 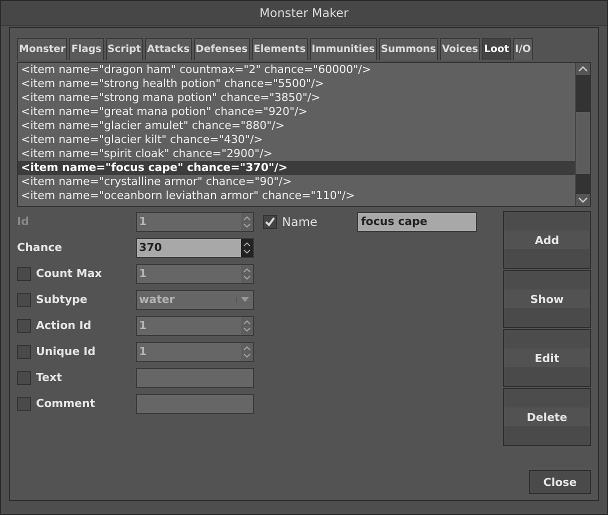 I want to click on window-title: Monster Maker, so click(x=304, y=13).